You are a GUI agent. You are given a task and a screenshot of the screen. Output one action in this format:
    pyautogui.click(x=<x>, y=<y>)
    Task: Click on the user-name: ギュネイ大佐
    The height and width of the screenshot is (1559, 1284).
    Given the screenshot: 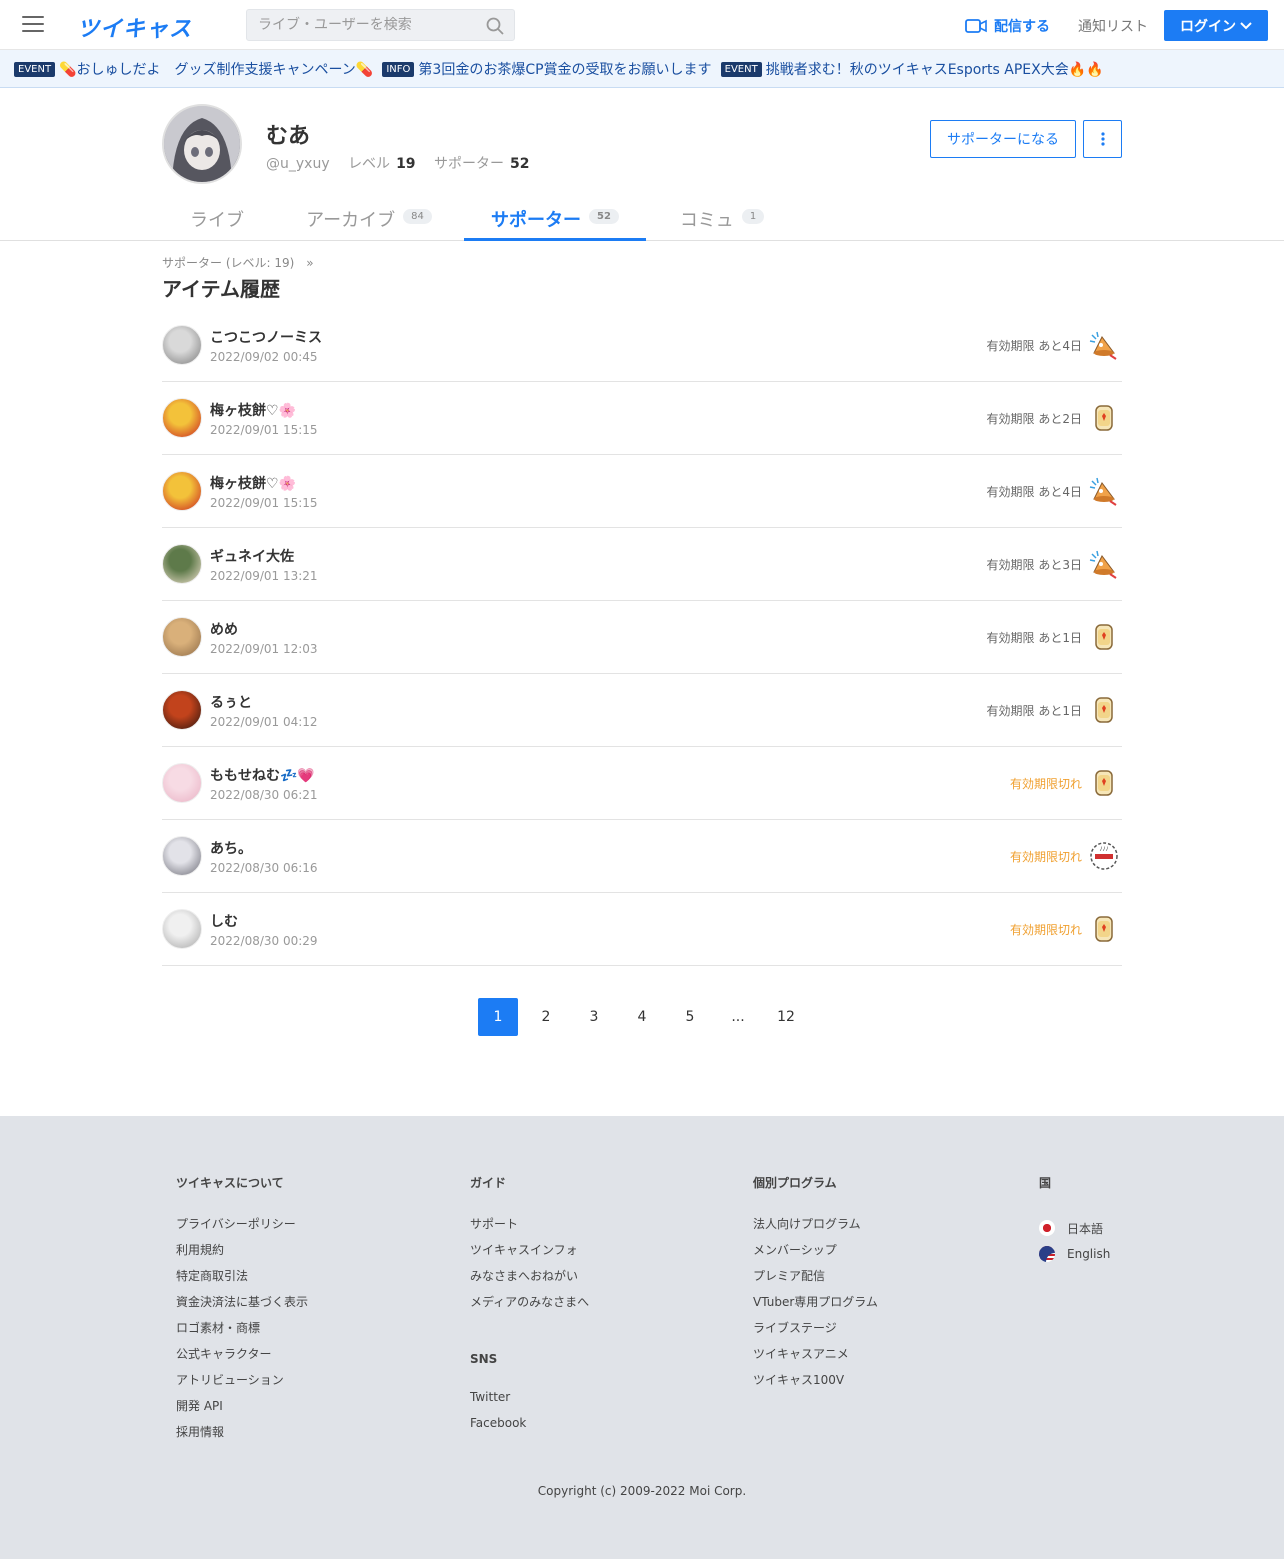 What is the action you would take?
    pyautogui.click(x=252, y=556)
    